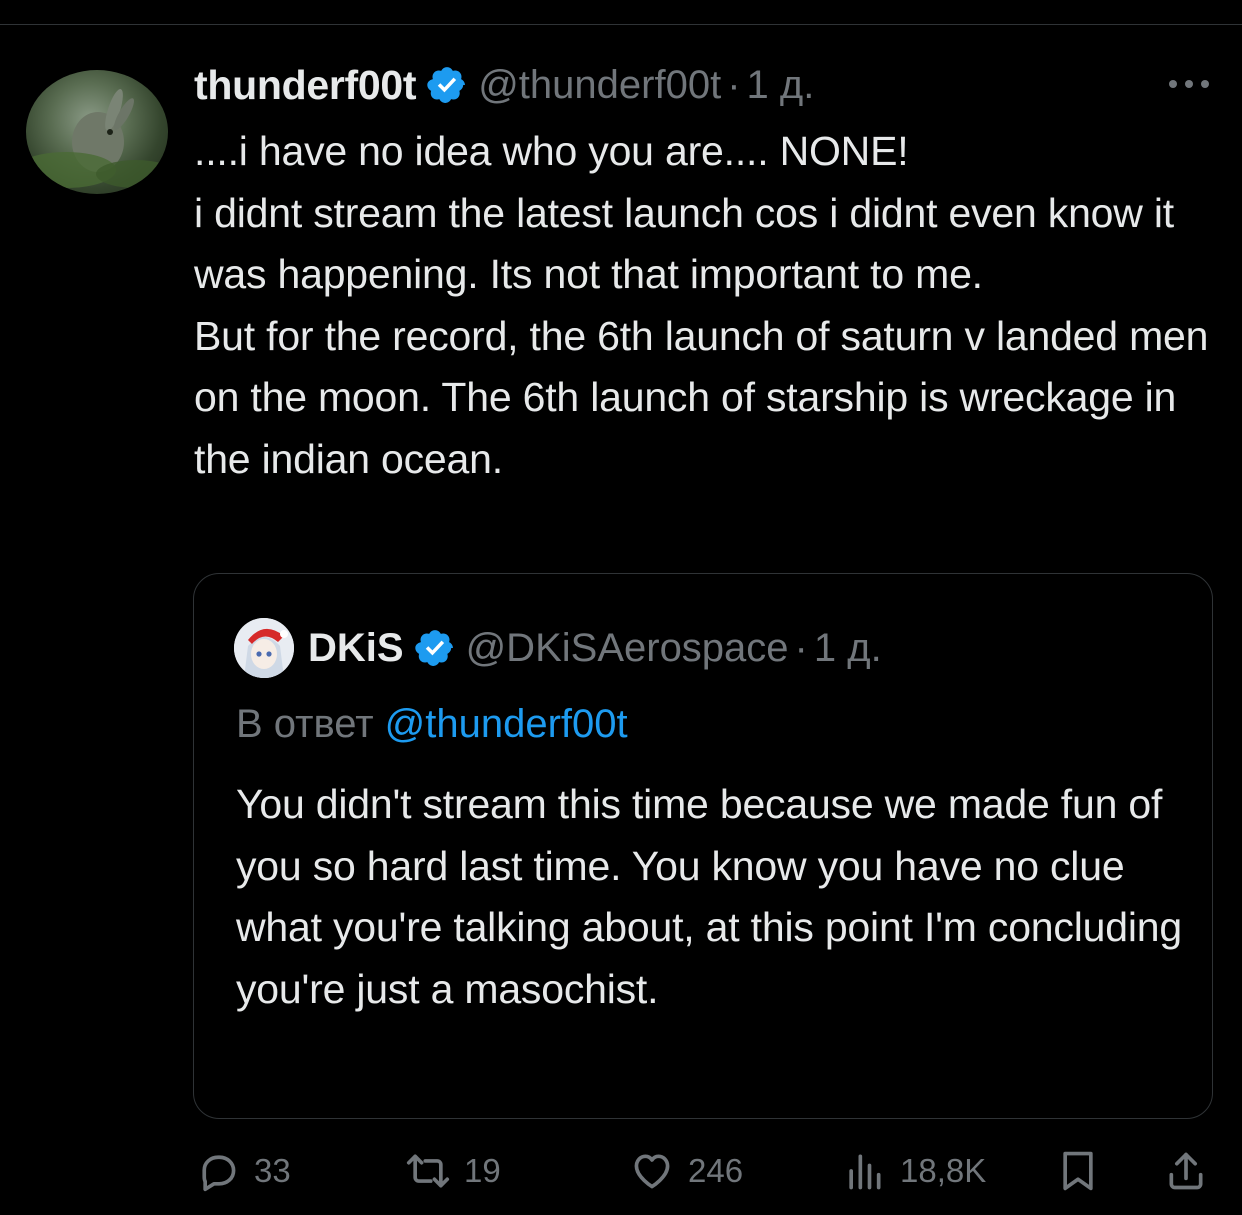  I want to click on anime-avatar-image, so click(264, 648).